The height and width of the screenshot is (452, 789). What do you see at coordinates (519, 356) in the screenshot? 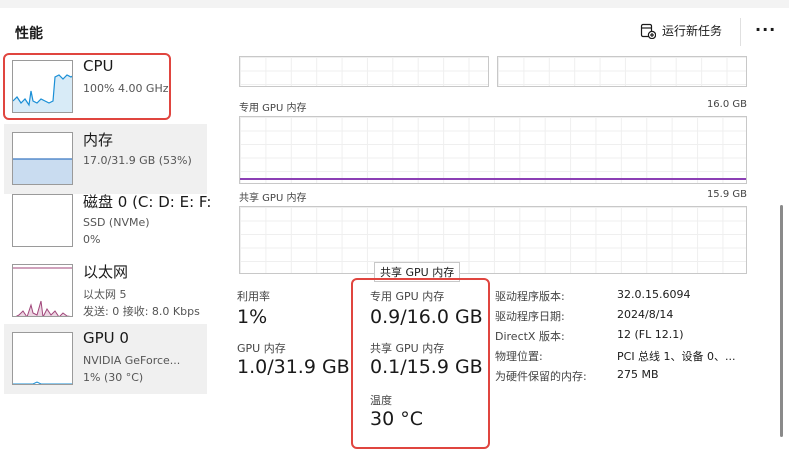
I see `physical-location-label: 物理位置:` at bounding box center [519, 356].